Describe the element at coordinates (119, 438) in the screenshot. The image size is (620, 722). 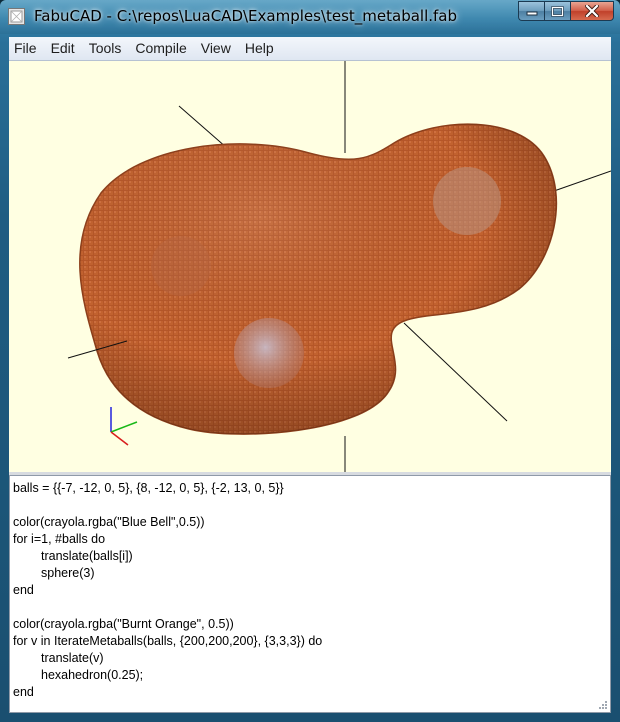
I see `gizmo-x-axis` at that location.